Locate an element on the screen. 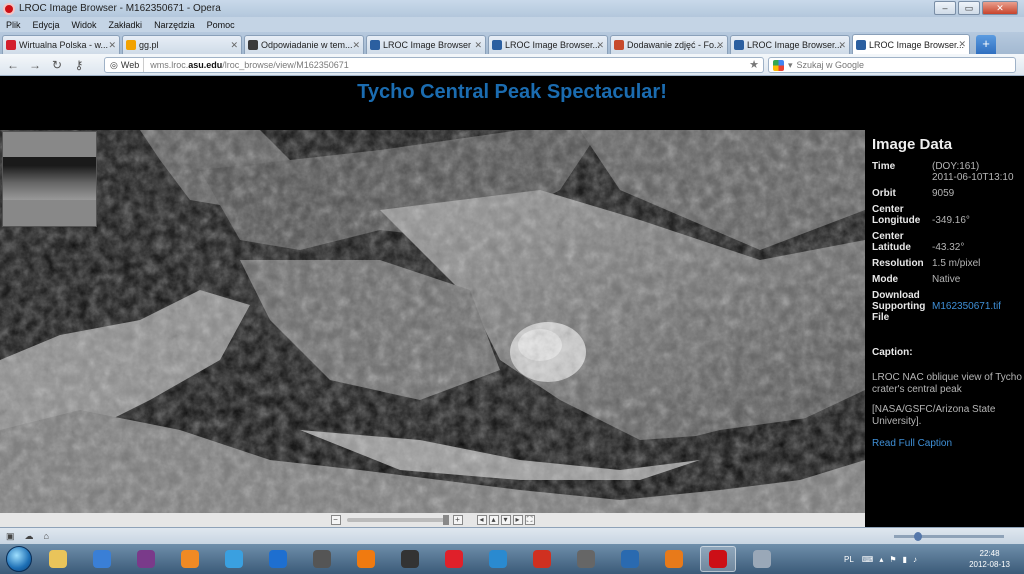 The height and width of the screenshot is (574, 1024). menu-widok: Widok is located at coordinates (84, 25).